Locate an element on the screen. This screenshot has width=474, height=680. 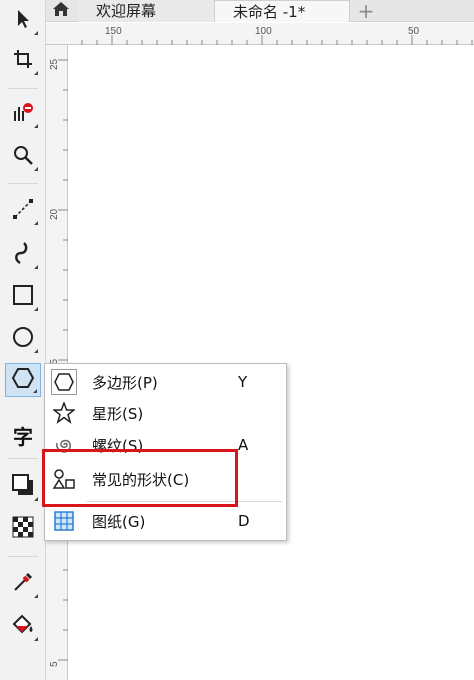
home-icon is located at coordinates (61, 11).